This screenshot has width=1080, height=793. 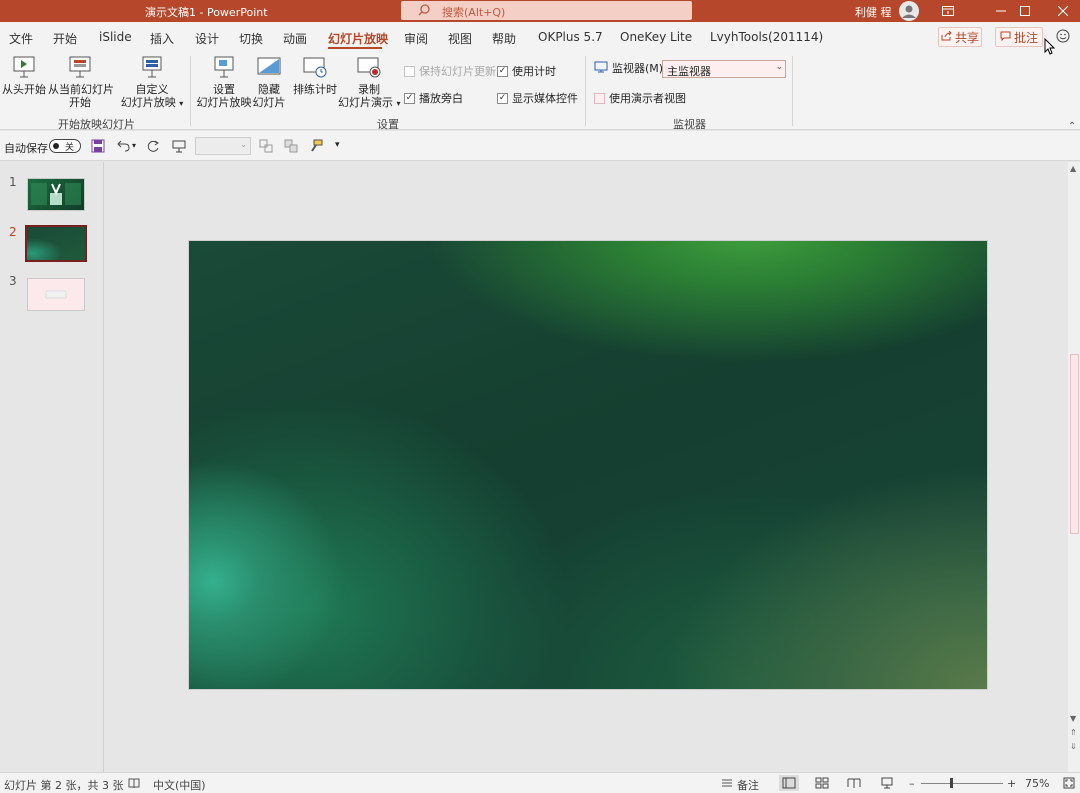 I want to click on tab-home: 开始, so click(x=65, y=38).